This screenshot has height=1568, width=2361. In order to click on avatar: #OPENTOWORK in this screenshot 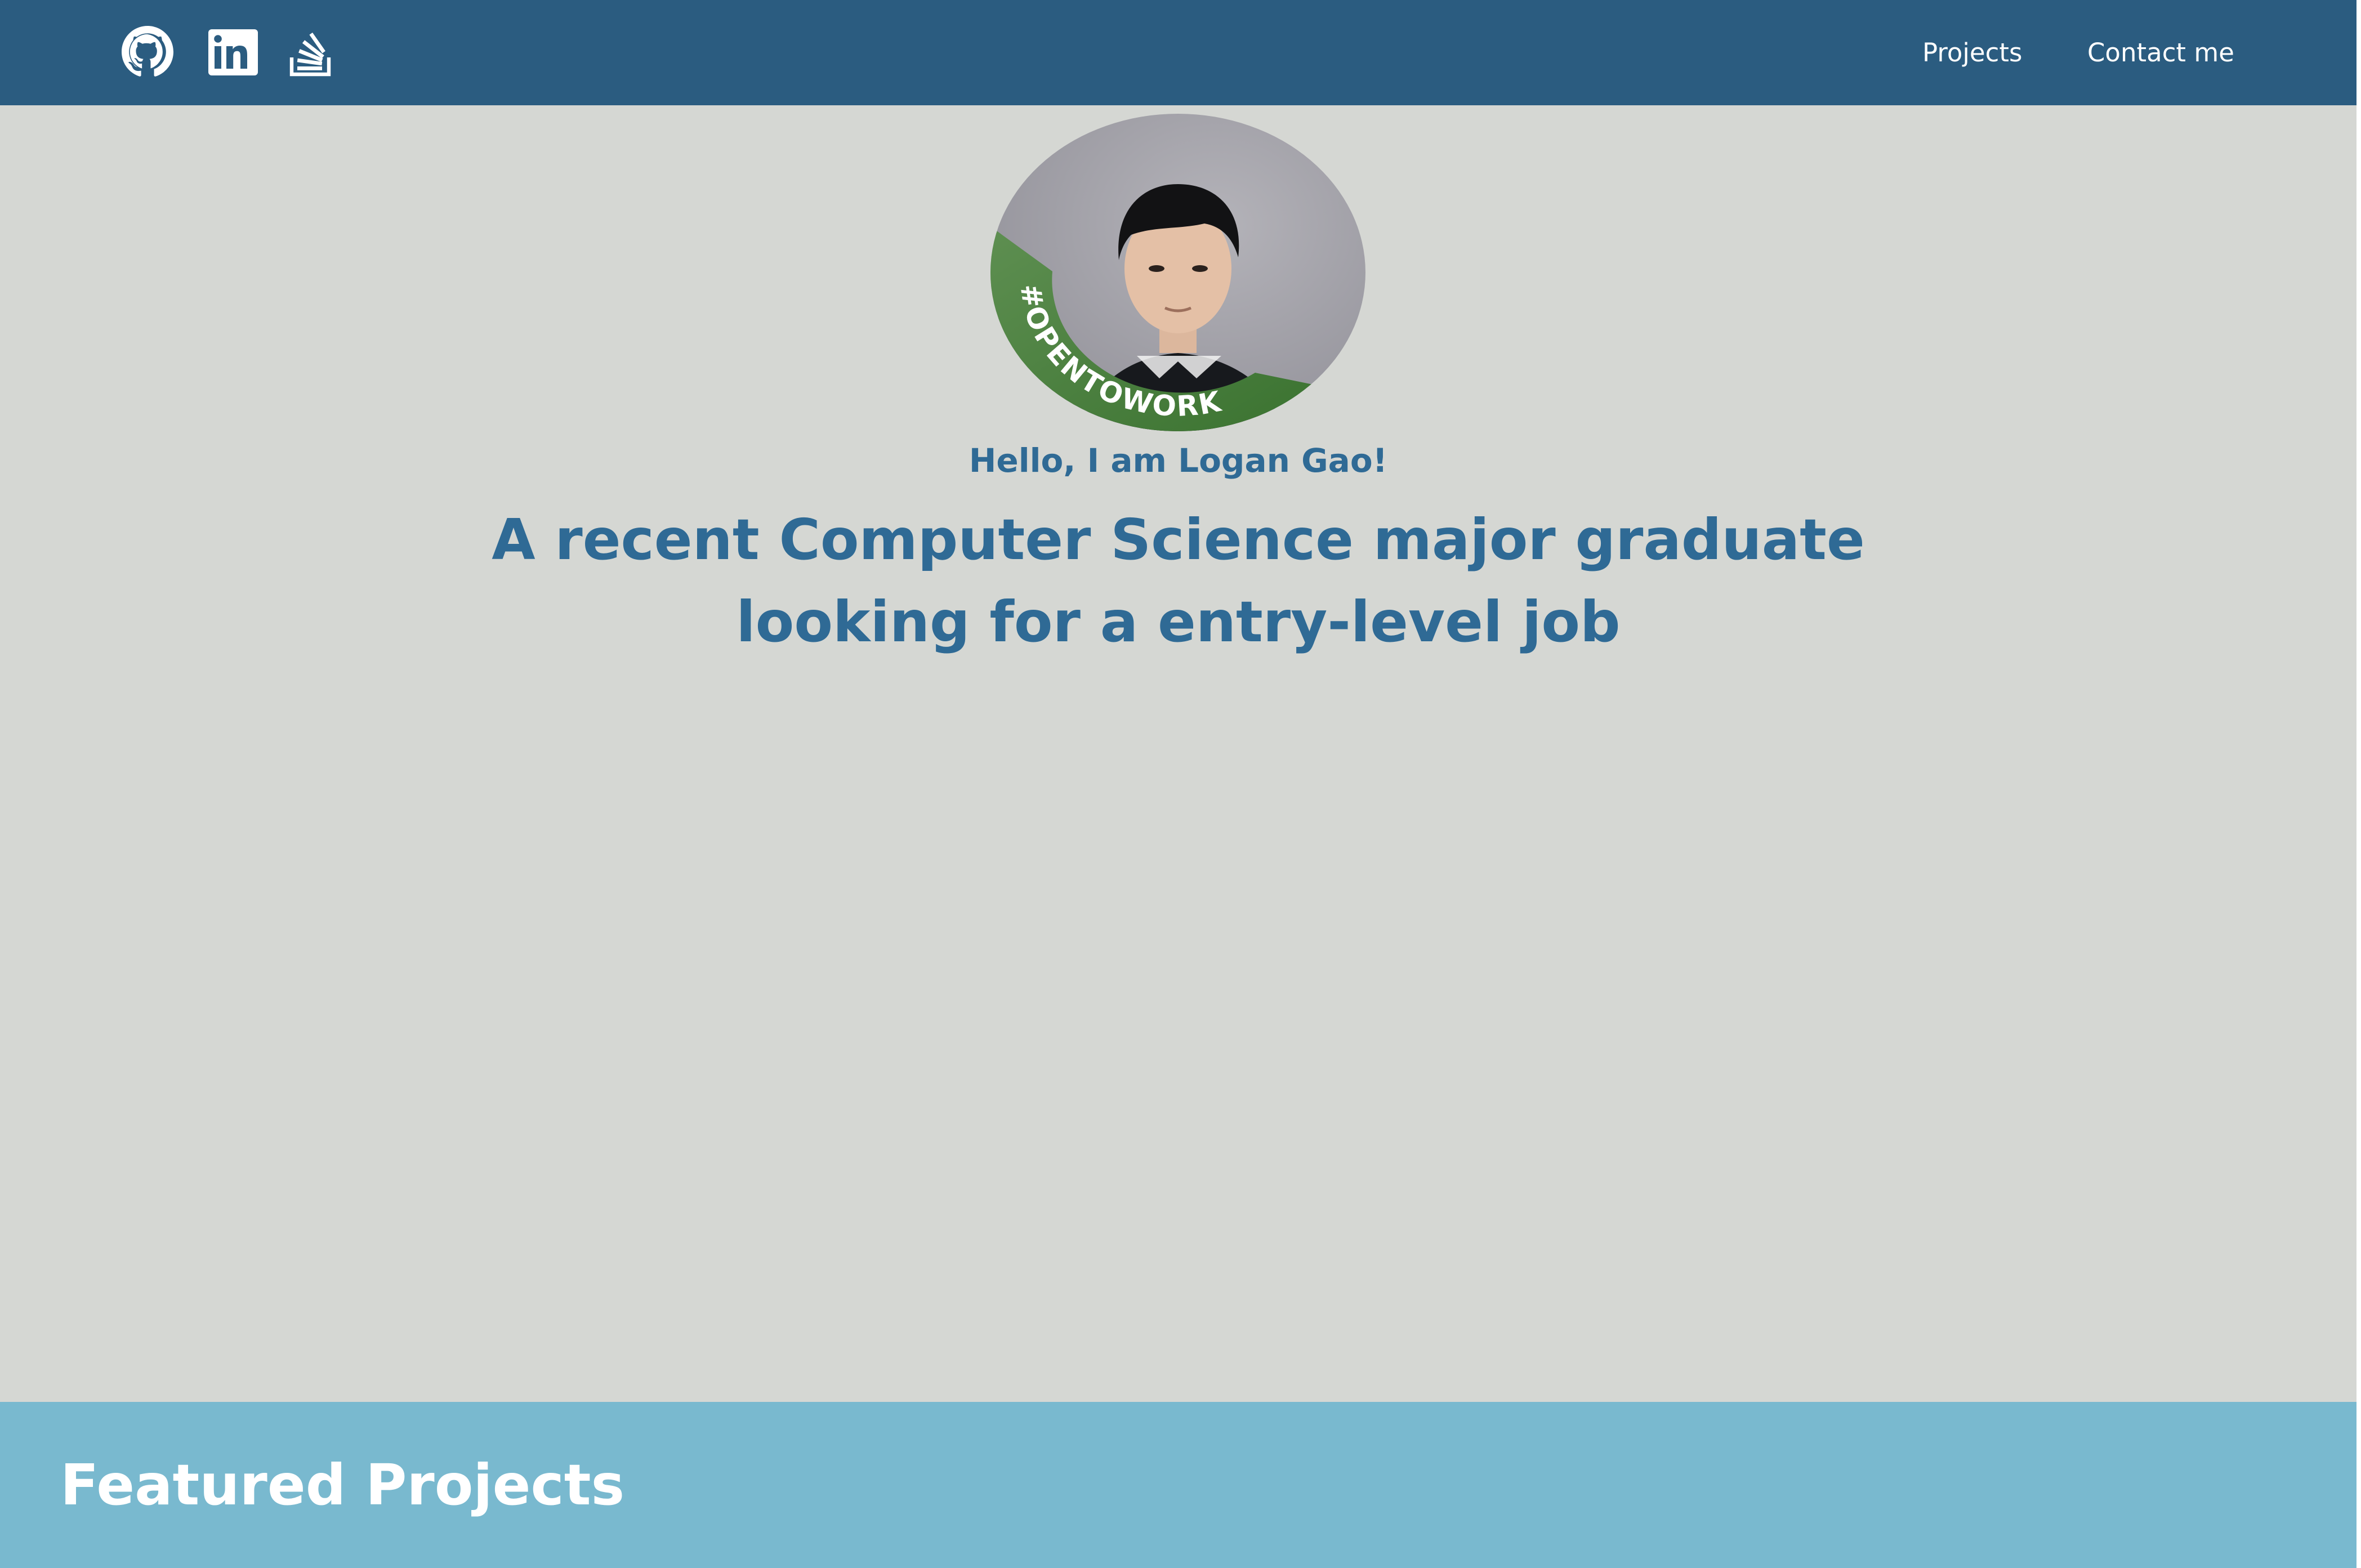, I will do `click(1177, 272)`.